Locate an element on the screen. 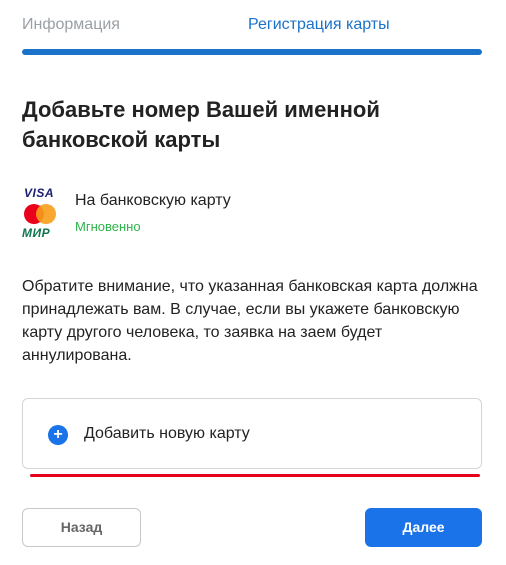  add-card-label: Добавить новую карту is located at coordinates (167, 433).